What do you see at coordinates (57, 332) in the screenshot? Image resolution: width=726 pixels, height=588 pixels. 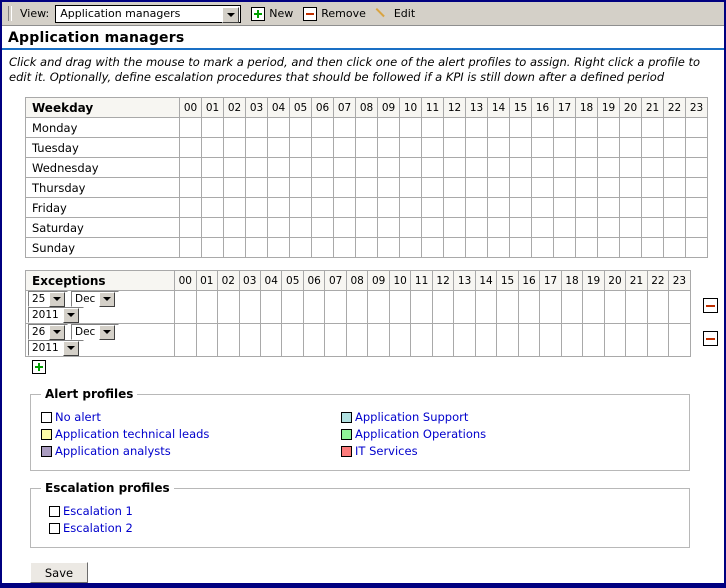 I see `chevron-down-icon` at bounding box center [57, 332].